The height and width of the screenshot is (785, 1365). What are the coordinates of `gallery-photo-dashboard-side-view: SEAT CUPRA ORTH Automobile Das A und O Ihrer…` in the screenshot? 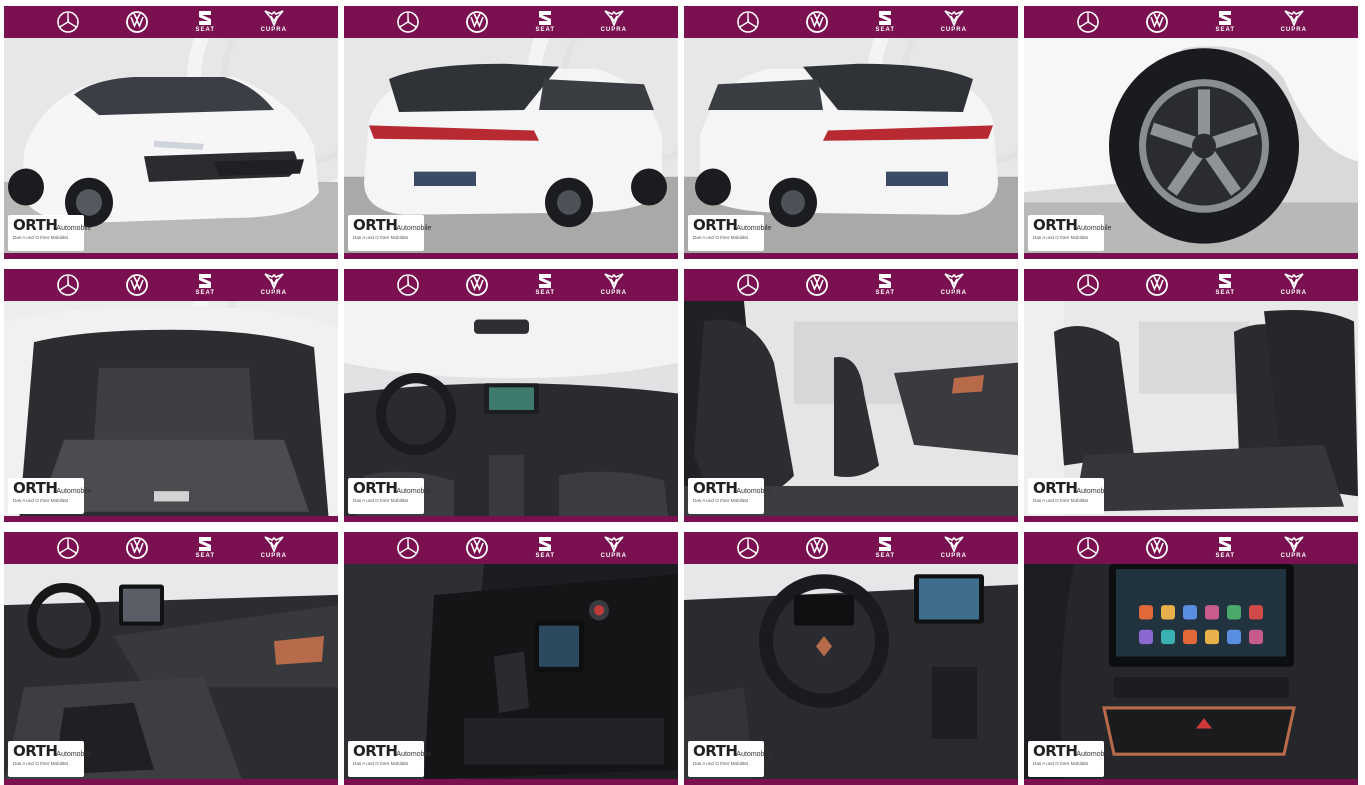 It's located at (171, 658).